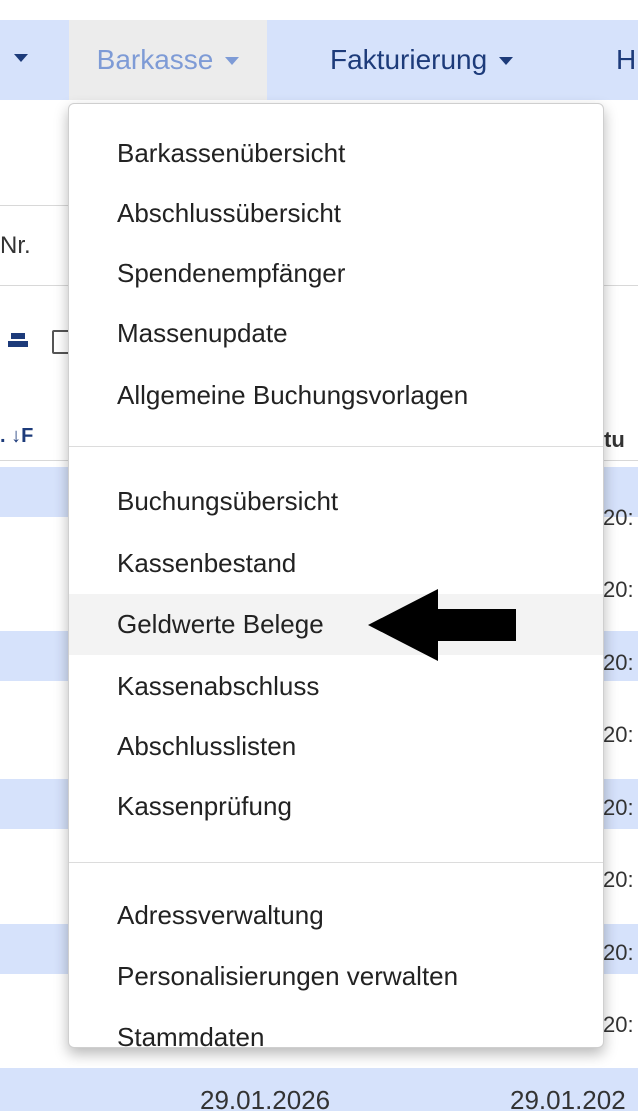  Describe the element at coordinates (336, 501) in the screenshot. I see `menu-item-buchungsuebersicht: Buchungsübersicht` at that location.